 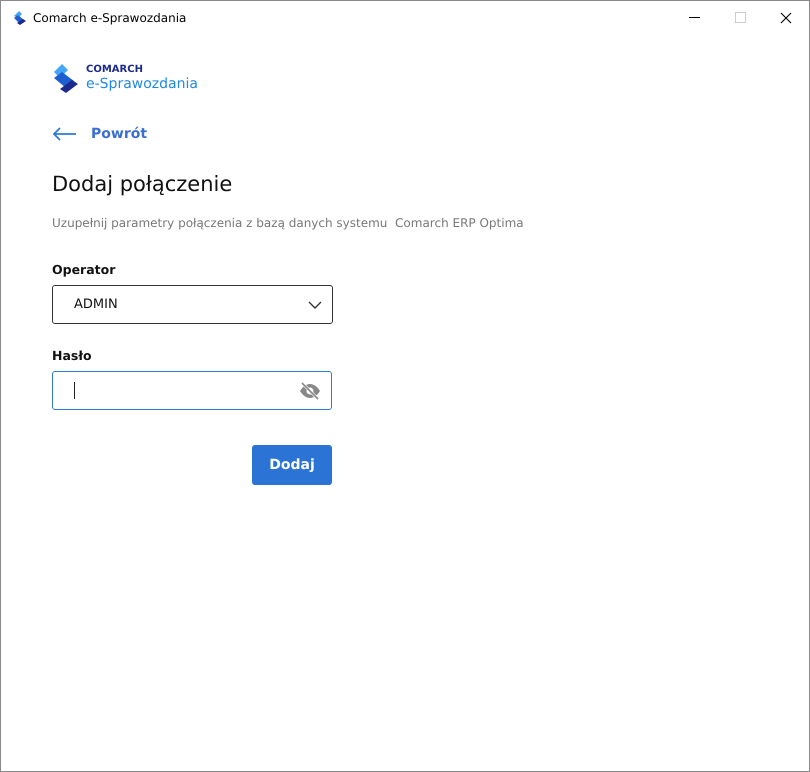 I want to click on description: Uzupełnij parametry połączenia z bazą danych systemu Comarch ERP Optima, so click(x=288, y=223).